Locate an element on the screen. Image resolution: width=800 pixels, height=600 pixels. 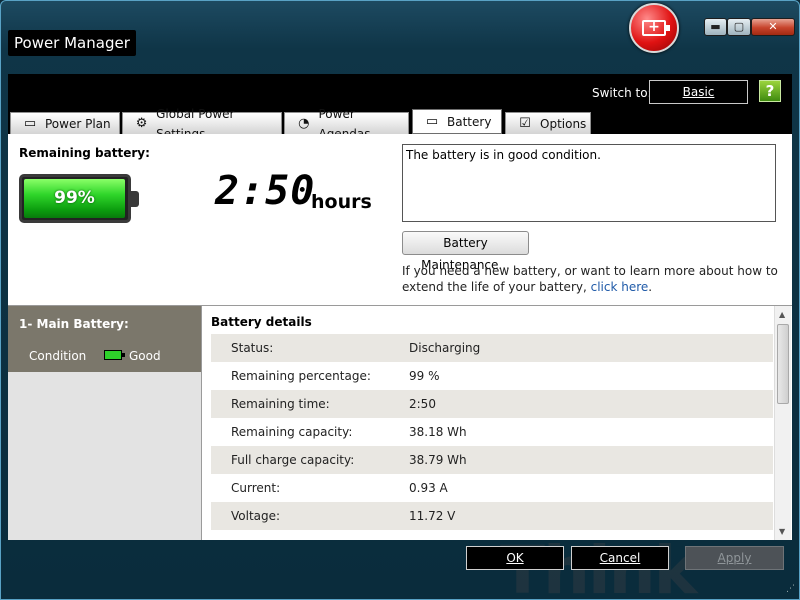
detail-value: 11.72 V is located at coordinates (432, 516).